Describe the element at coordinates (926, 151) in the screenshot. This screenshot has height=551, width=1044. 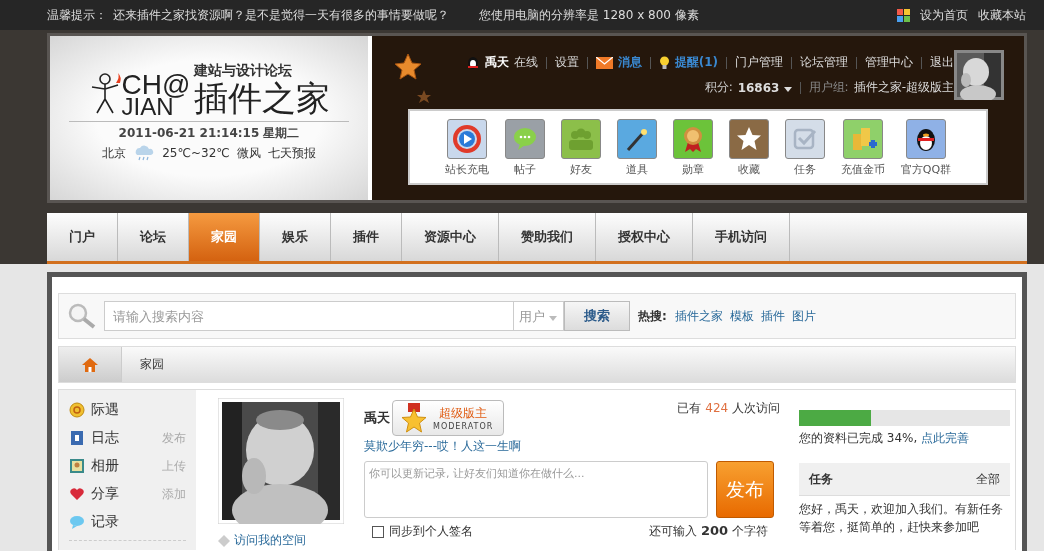
I see `quick-link: 官方QQ群` at that location.